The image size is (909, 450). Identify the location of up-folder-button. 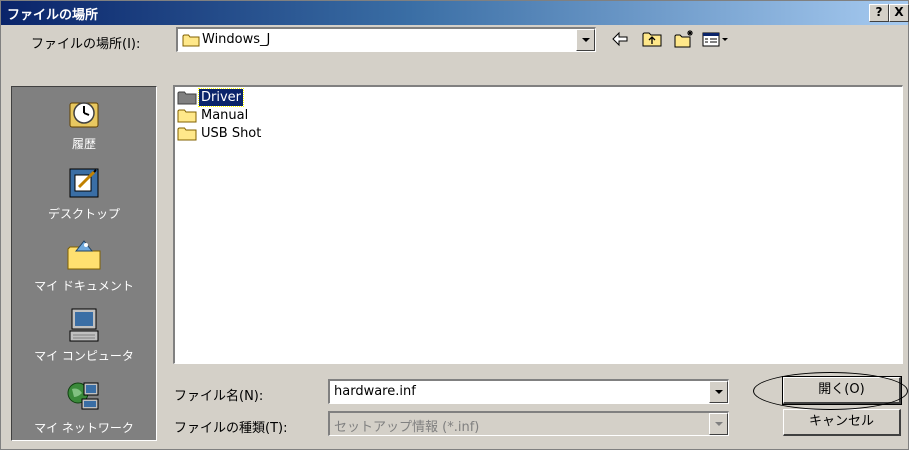
(652, 39).